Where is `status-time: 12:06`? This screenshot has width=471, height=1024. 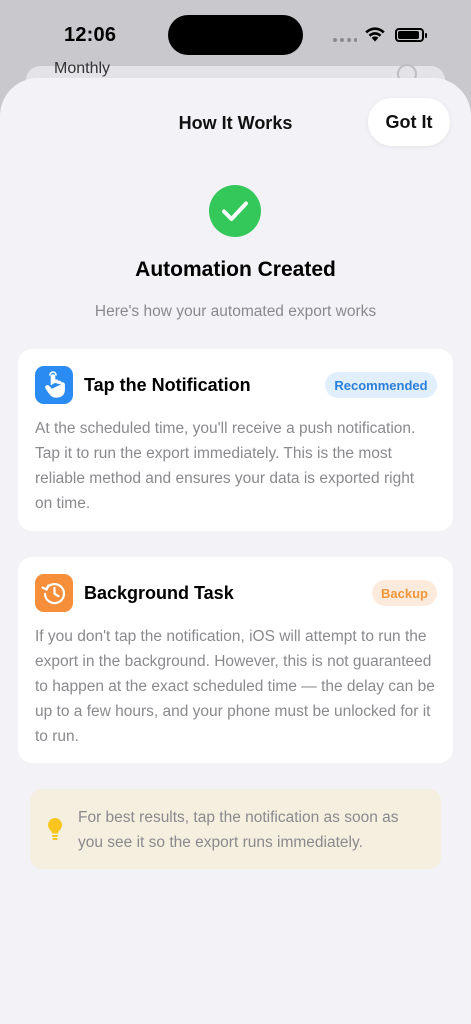
status-time: 12:06 is located at coordinates (90, 35).